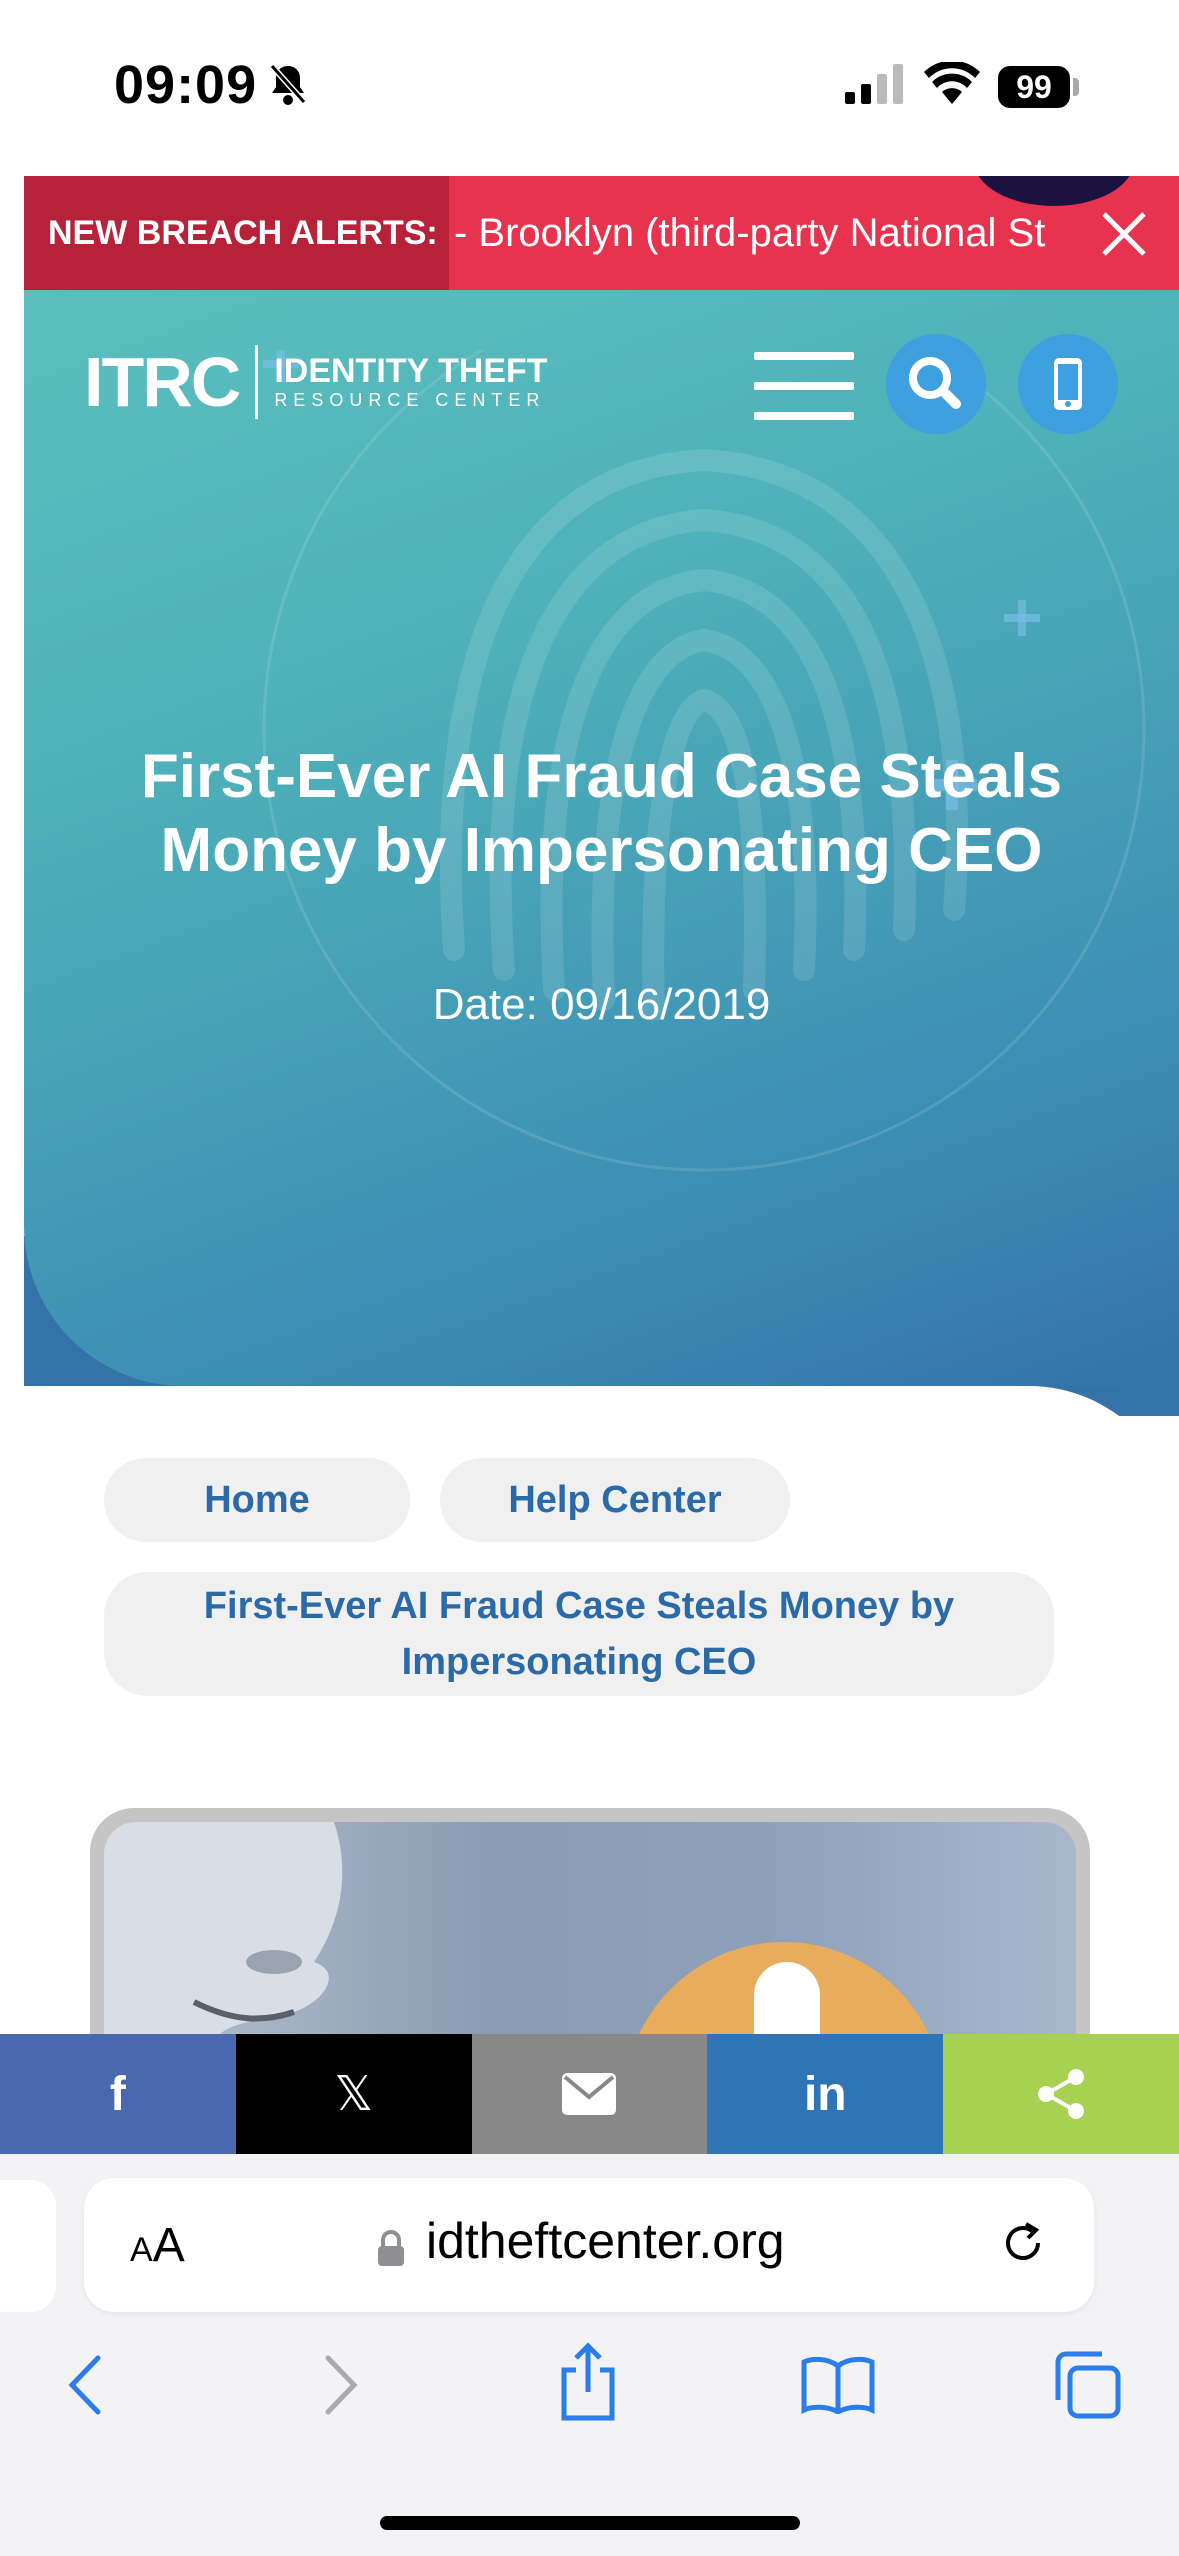 The image size is (1179, 2556). Describe the element at coordinates (257, 382) in the screenshot. I see `logo-divider` at that location.